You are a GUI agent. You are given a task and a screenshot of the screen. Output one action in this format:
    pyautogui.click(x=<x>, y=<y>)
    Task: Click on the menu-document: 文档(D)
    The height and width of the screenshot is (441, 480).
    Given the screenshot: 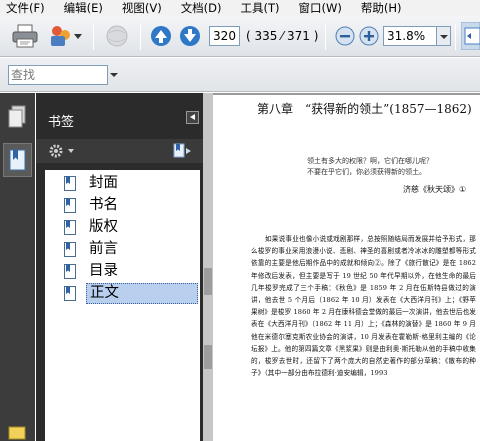 What is the action you would take?
    pyautogui.click(x=198, y=8)
    